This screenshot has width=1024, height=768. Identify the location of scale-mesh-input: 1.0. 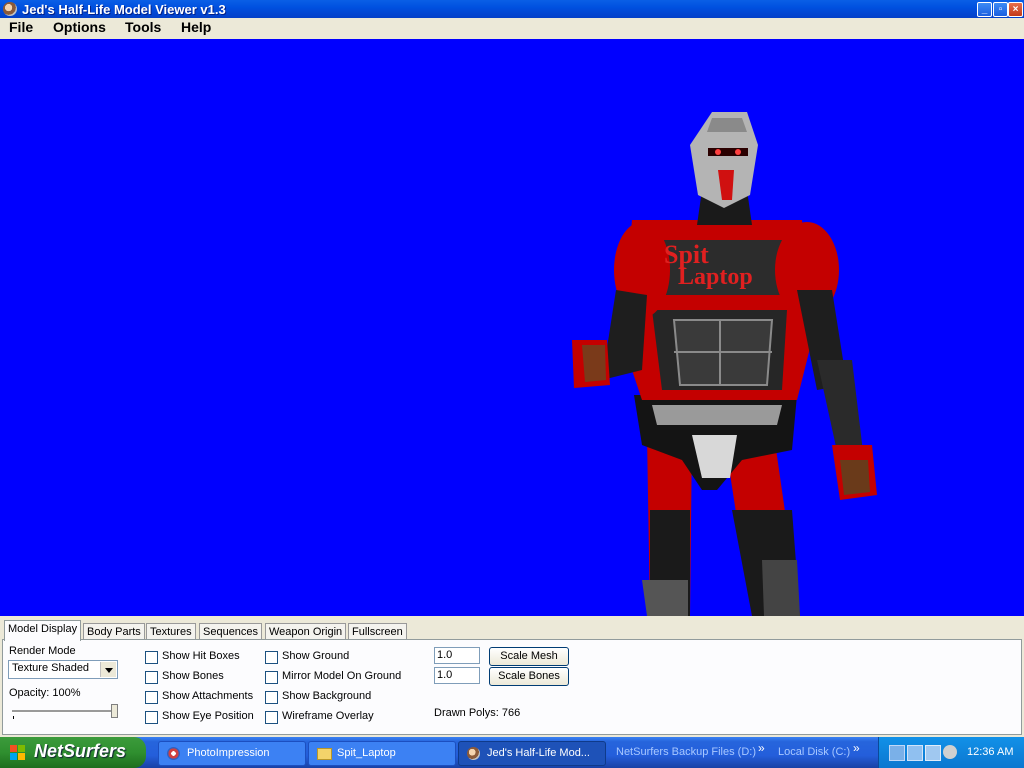
(457, 655).